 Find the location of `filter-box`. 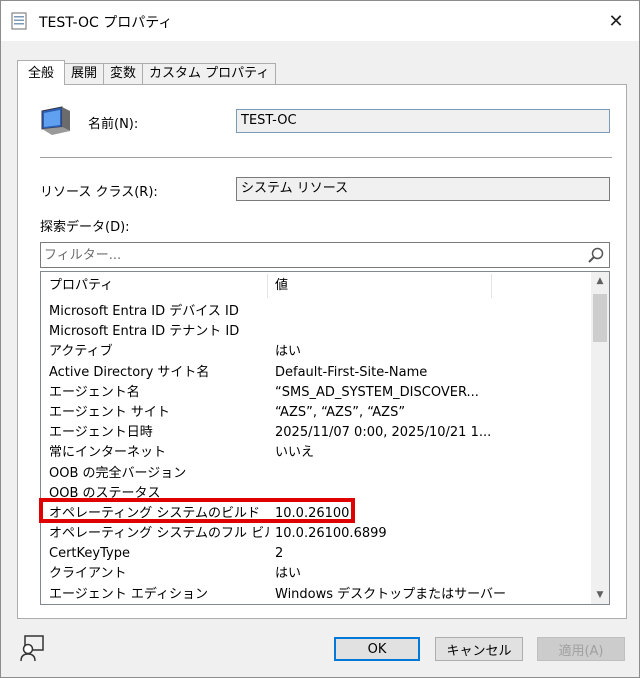

filter-box is located at coordinates (325, 255).